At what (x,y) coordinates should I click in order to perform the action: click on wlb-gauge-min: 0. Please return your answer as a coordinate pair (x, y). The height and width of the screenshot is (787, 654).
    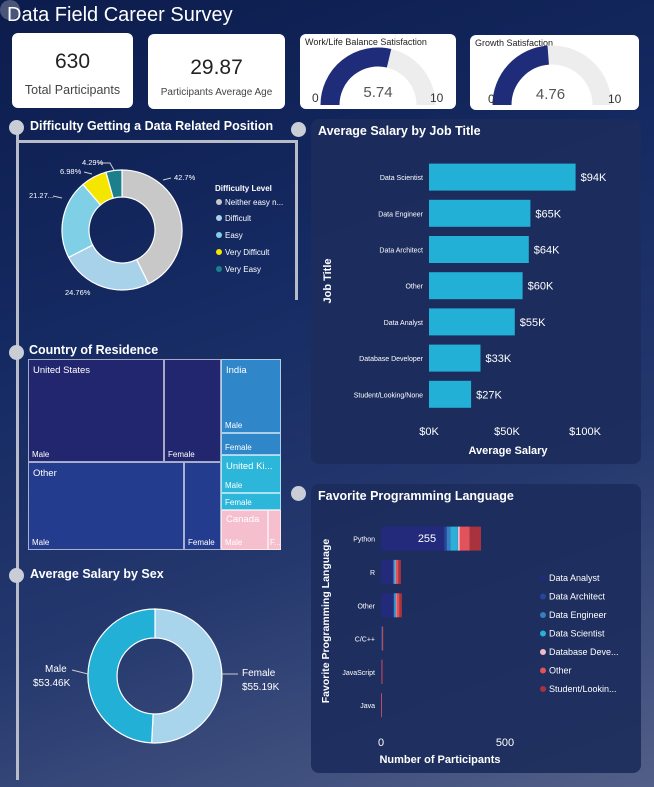
    Looking at the image, I should click on (315, 98).